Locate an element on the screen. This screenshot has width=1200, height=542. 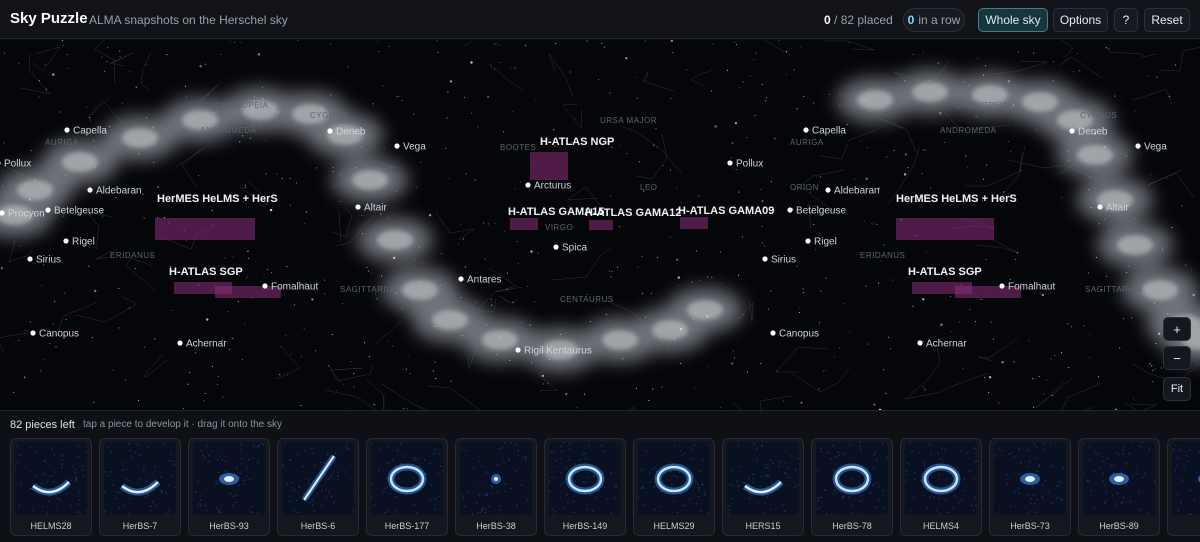
puzzle-piece: HELMS28 is located at coordinates (51, 487).